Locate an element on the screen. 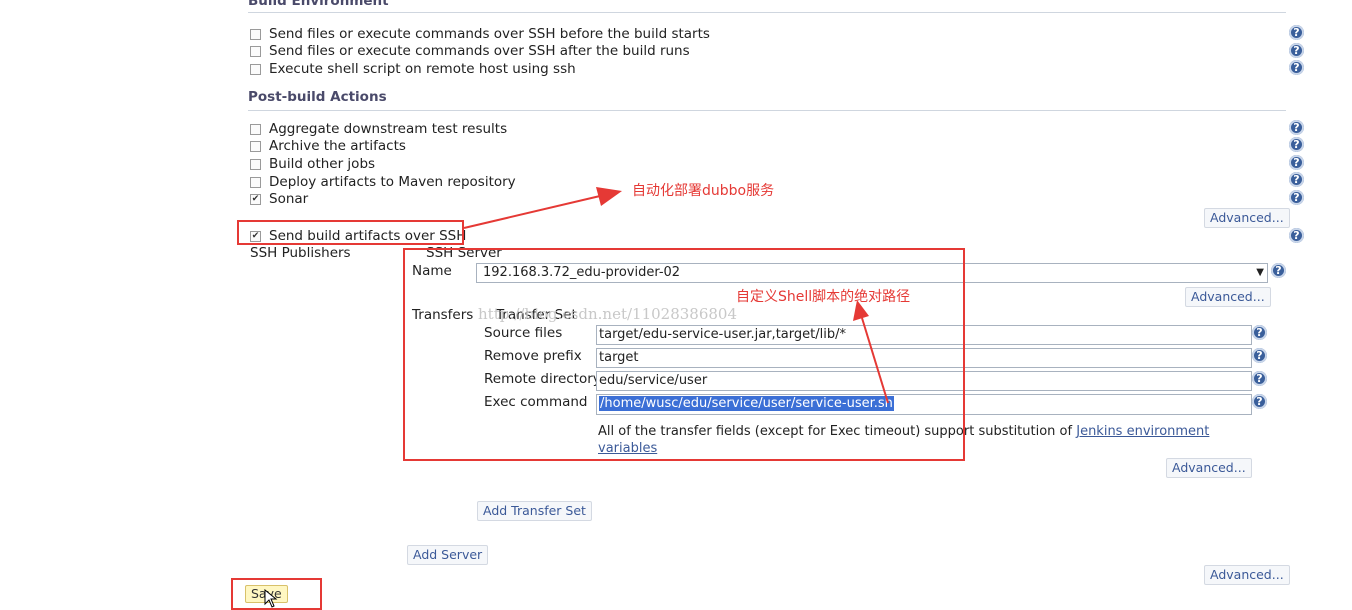  deploy-annotation-text: 自动化部署dubbo服务 is located at coordinates (703, 191).